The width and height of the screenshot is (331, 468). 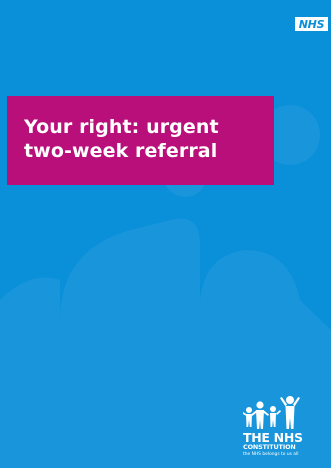 What do you see at coordinates (271, 454) in the screenshot?
I see `constitution-tagline: the NHS belongs to us all` at bounding box center [271, 454].